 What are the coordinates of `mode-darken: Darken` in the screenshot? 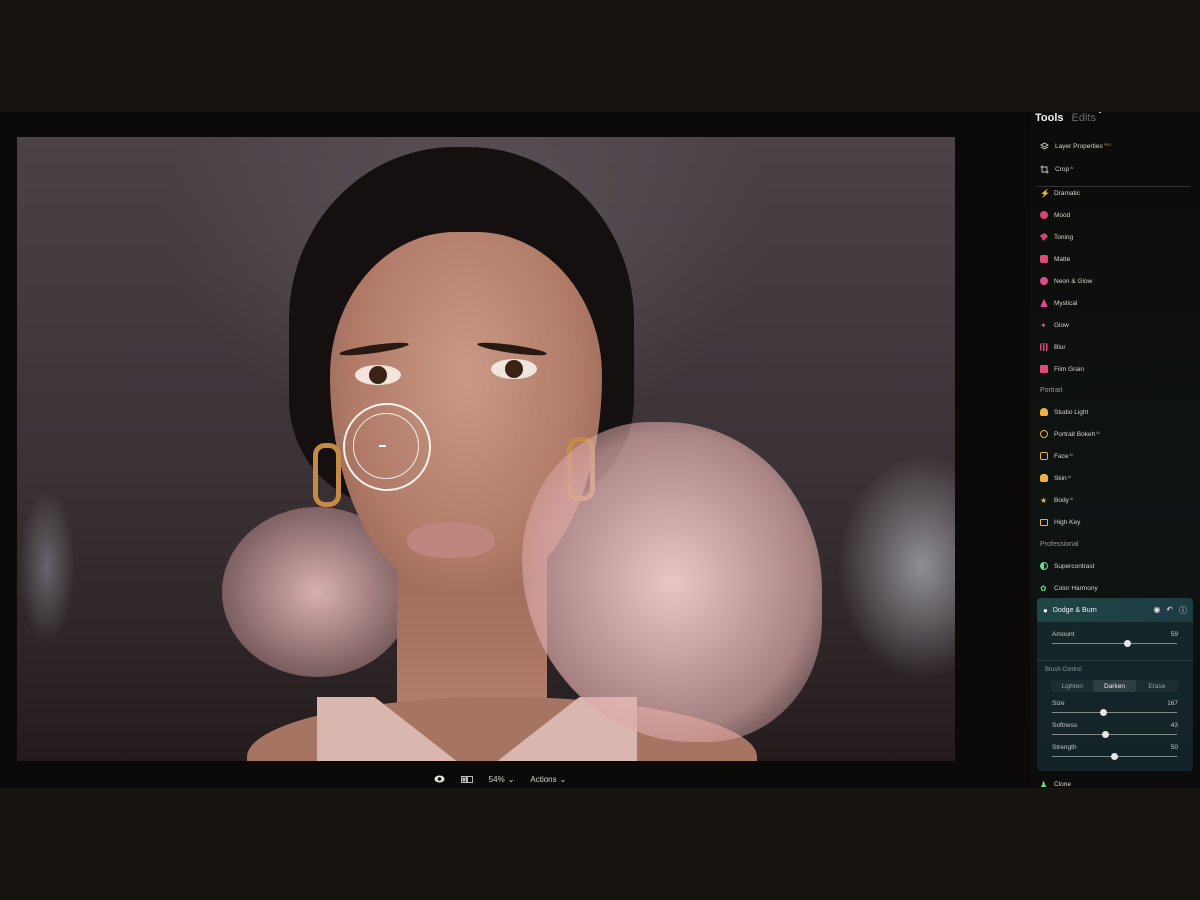 It's located at (1114, 686).